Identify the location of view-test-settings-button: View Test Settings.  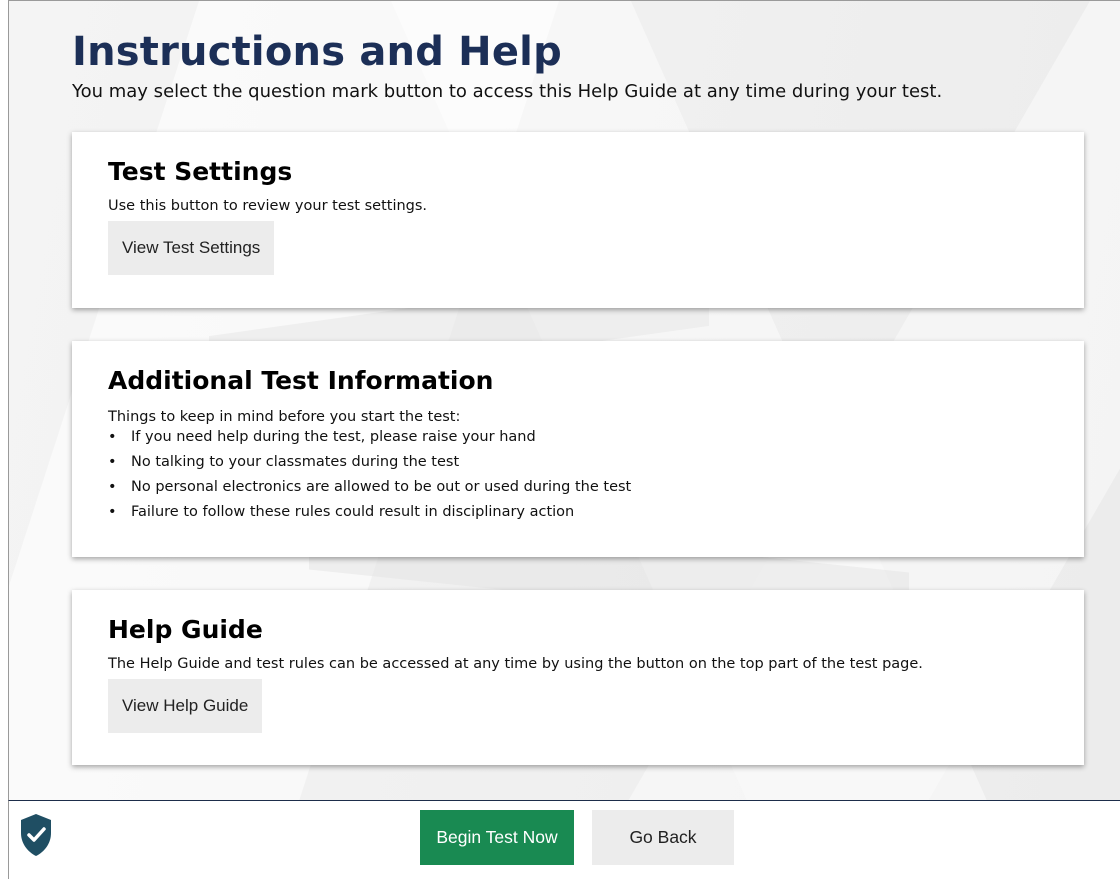
(191, 248).